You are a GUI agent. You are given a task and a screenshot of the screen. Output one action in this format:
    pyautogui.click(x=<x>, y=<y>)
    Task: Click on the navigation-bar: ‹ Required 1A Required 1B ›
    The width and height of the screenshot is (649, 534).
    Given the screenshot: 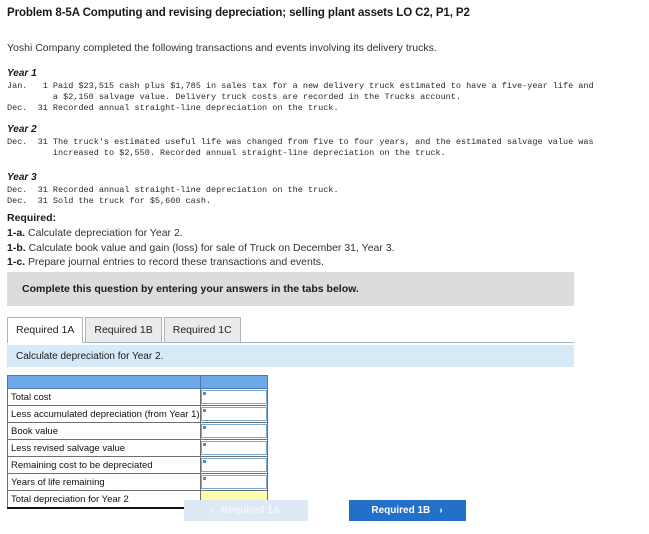 What is the action you would take?
    pyautogui.click(x=324, y=510)
    